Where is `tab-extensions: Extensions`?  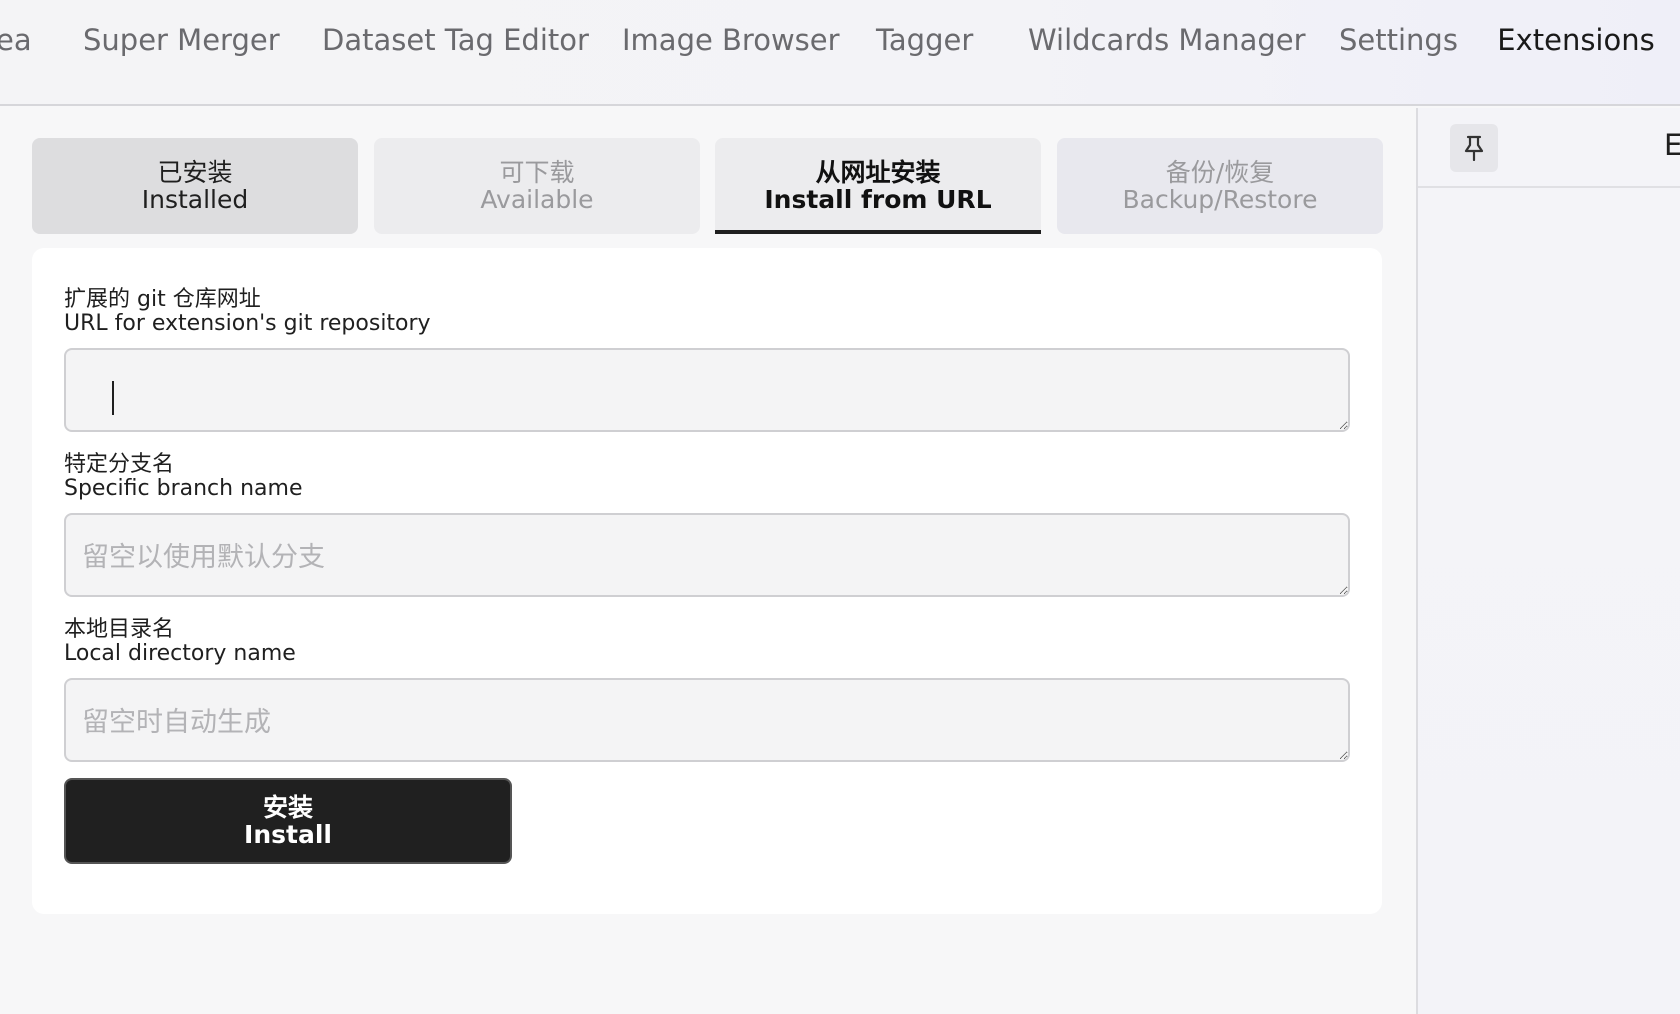
tab-extensions: Extensions is located at coordinates (1576, 52).